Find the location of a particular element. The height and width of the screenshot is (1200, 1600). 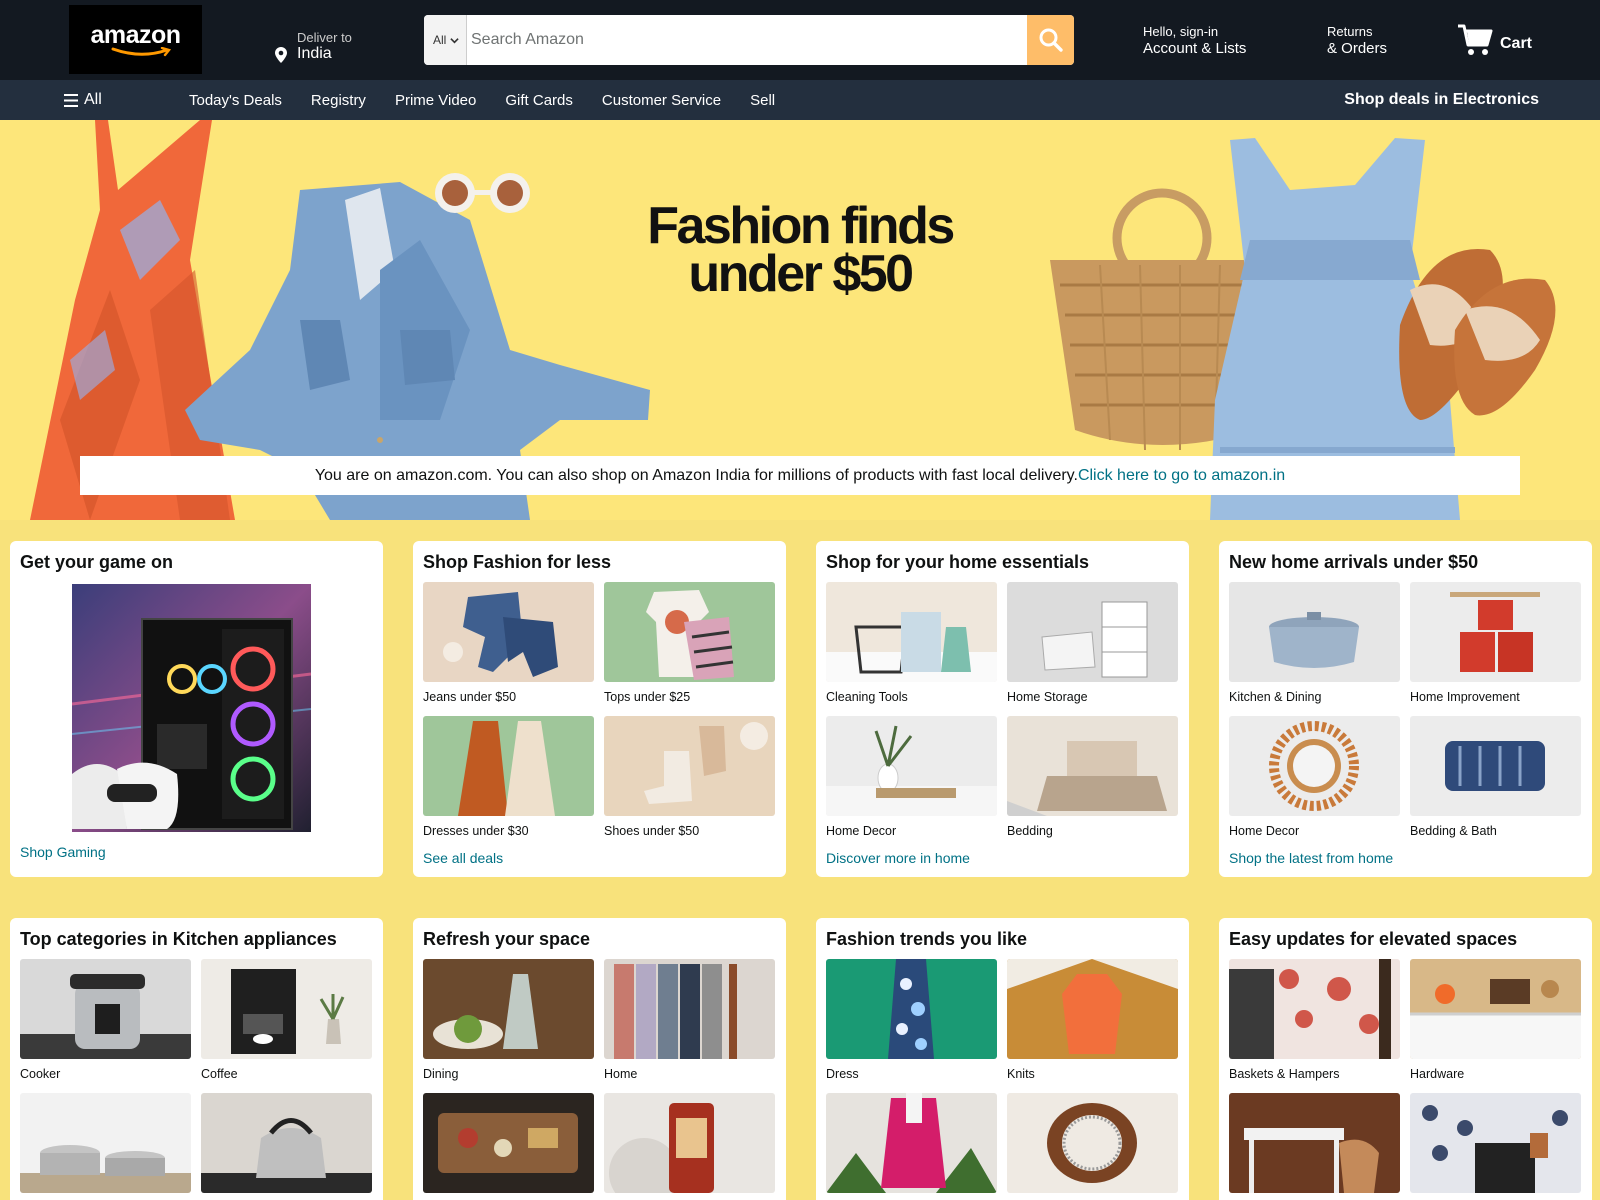

shoes-image is located at coordinates (689, 766).